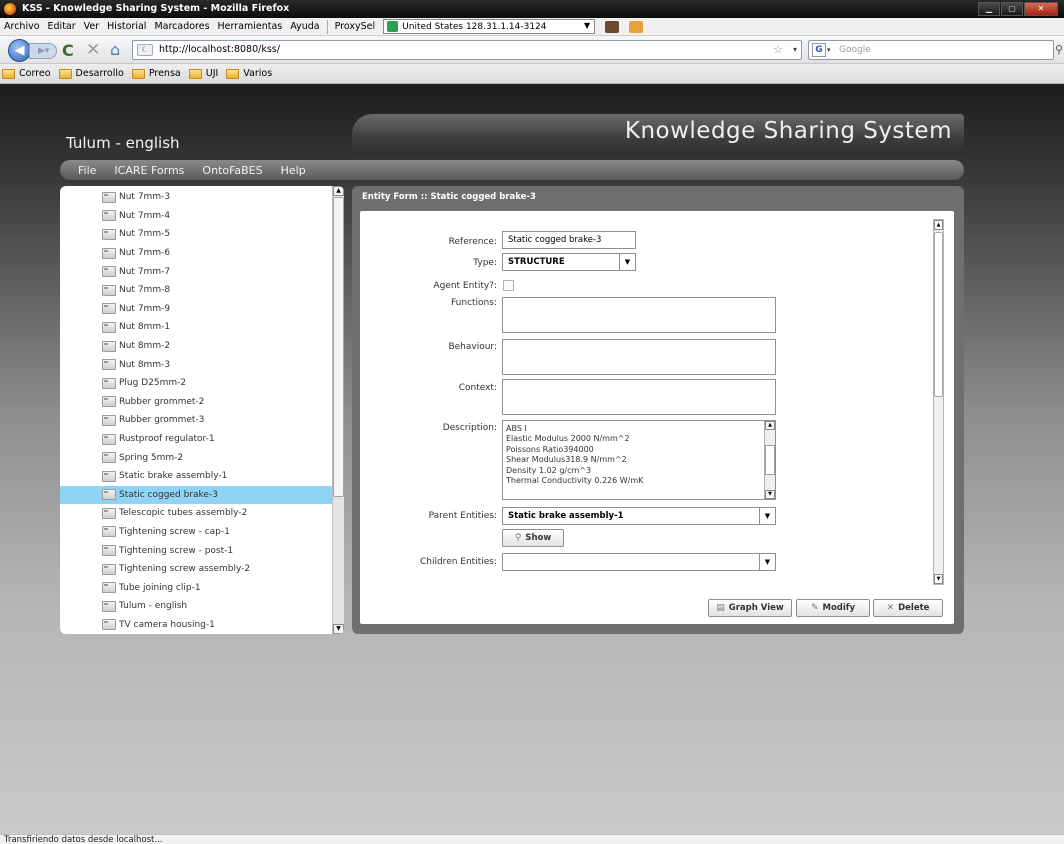 This screenshot has width=1064, height=844. I want to click on stop-icon: ✕, so click(93, 50).